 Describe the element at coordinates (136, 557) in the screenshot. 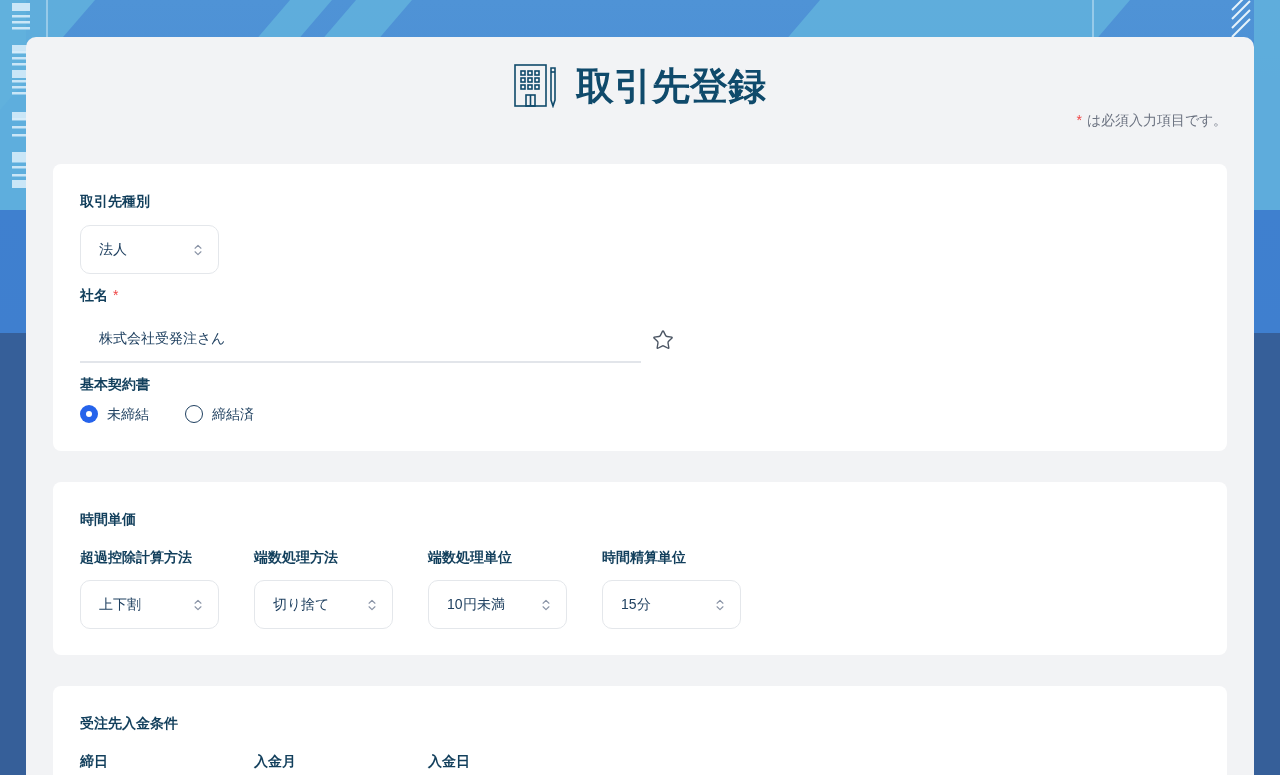

I see `field-label: 超過控除計算方法` at that location.